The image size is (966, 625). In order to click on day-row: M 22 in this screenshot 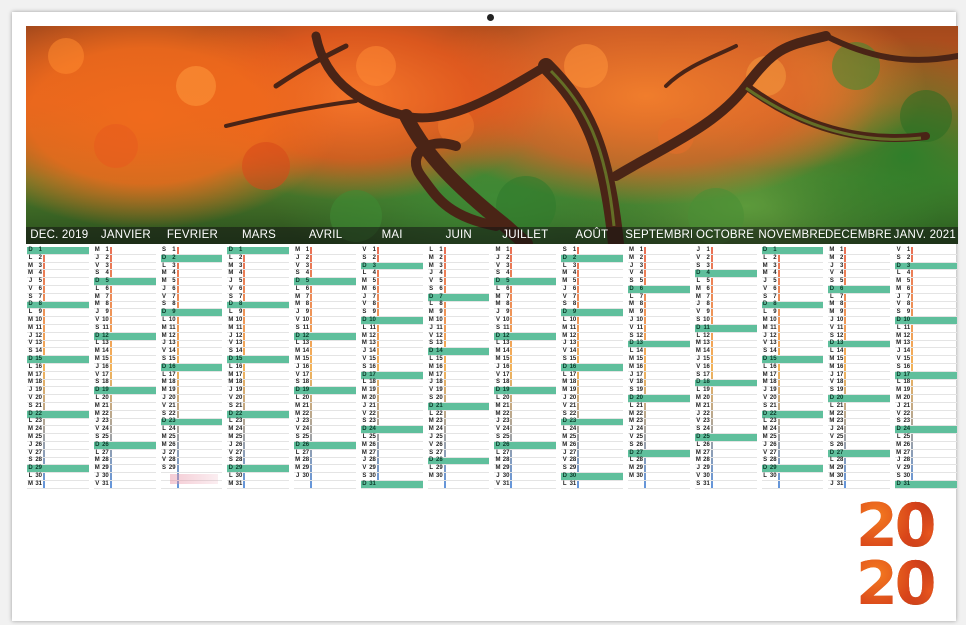, I will do `click(659, 415)`.